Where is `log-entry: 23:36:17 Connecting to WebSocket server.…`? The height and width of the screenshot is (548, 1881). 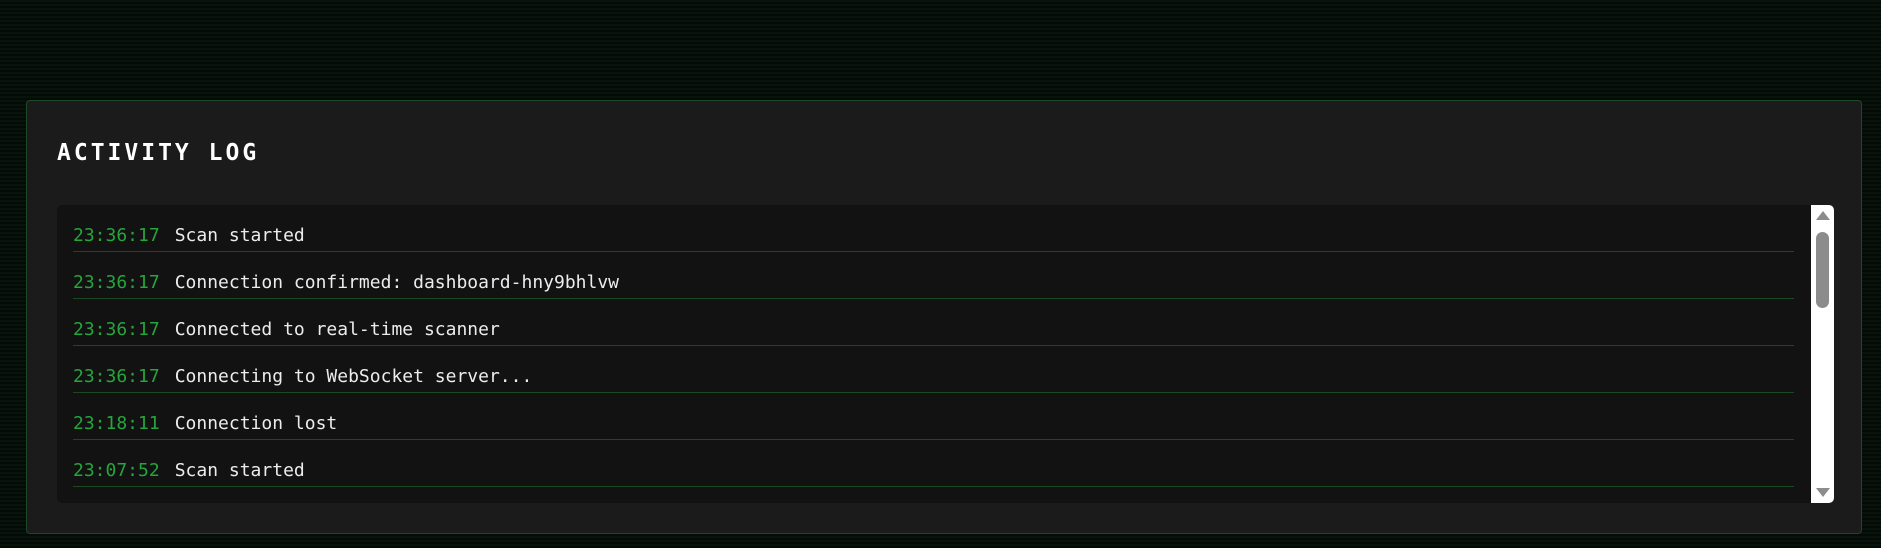 log-entry: 23:36:17 Connecting to WebSocket server.… is located at coordinates (933, 369).